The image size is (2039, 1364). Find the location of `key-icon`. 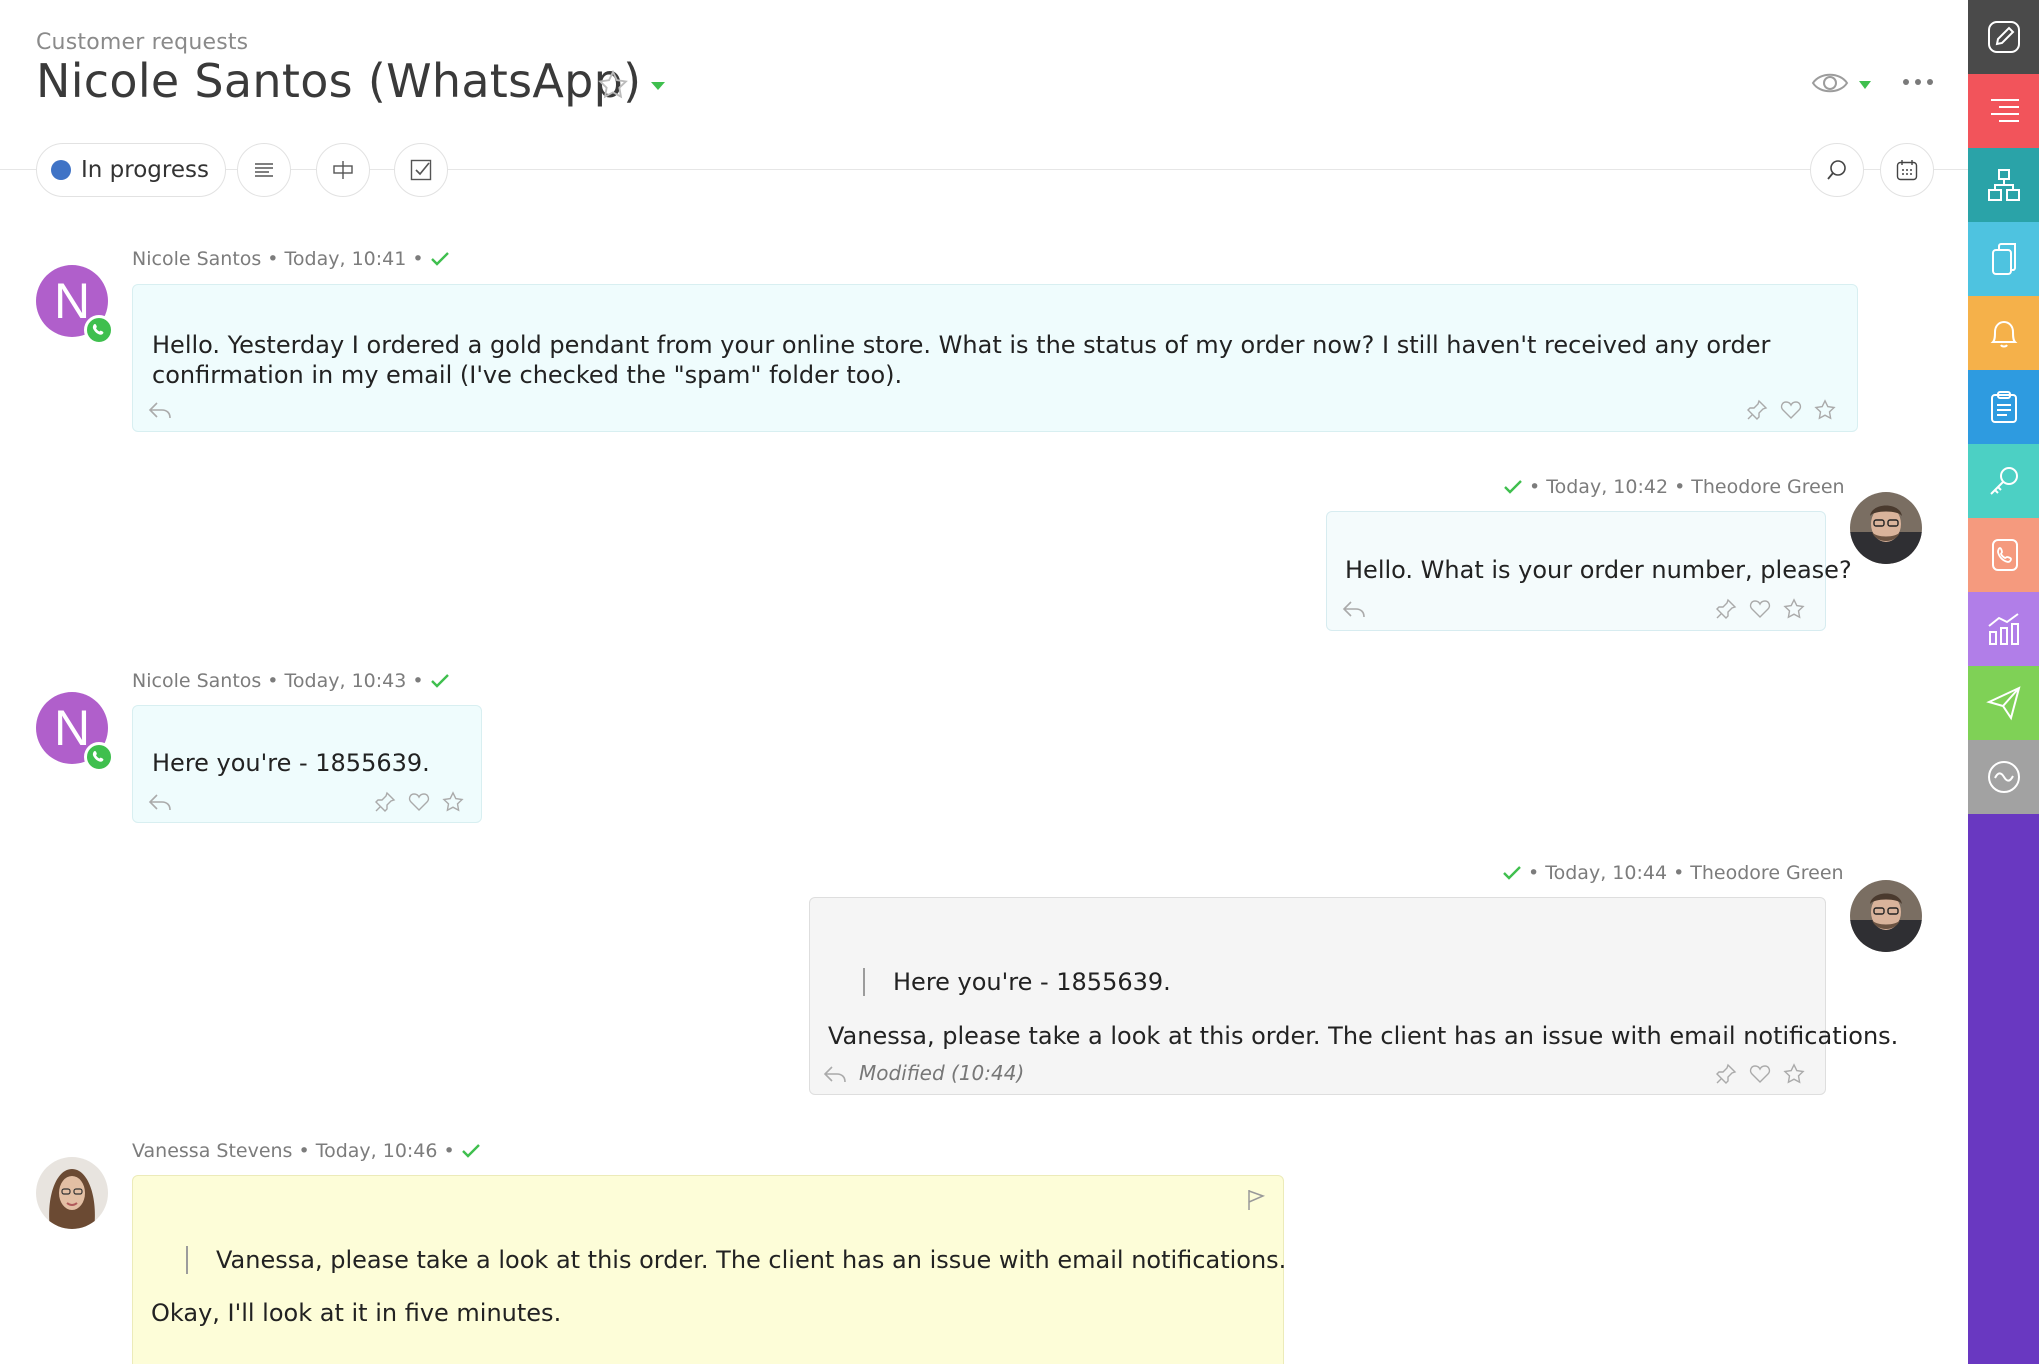

key-icon is located at coordinates (2003, 481).